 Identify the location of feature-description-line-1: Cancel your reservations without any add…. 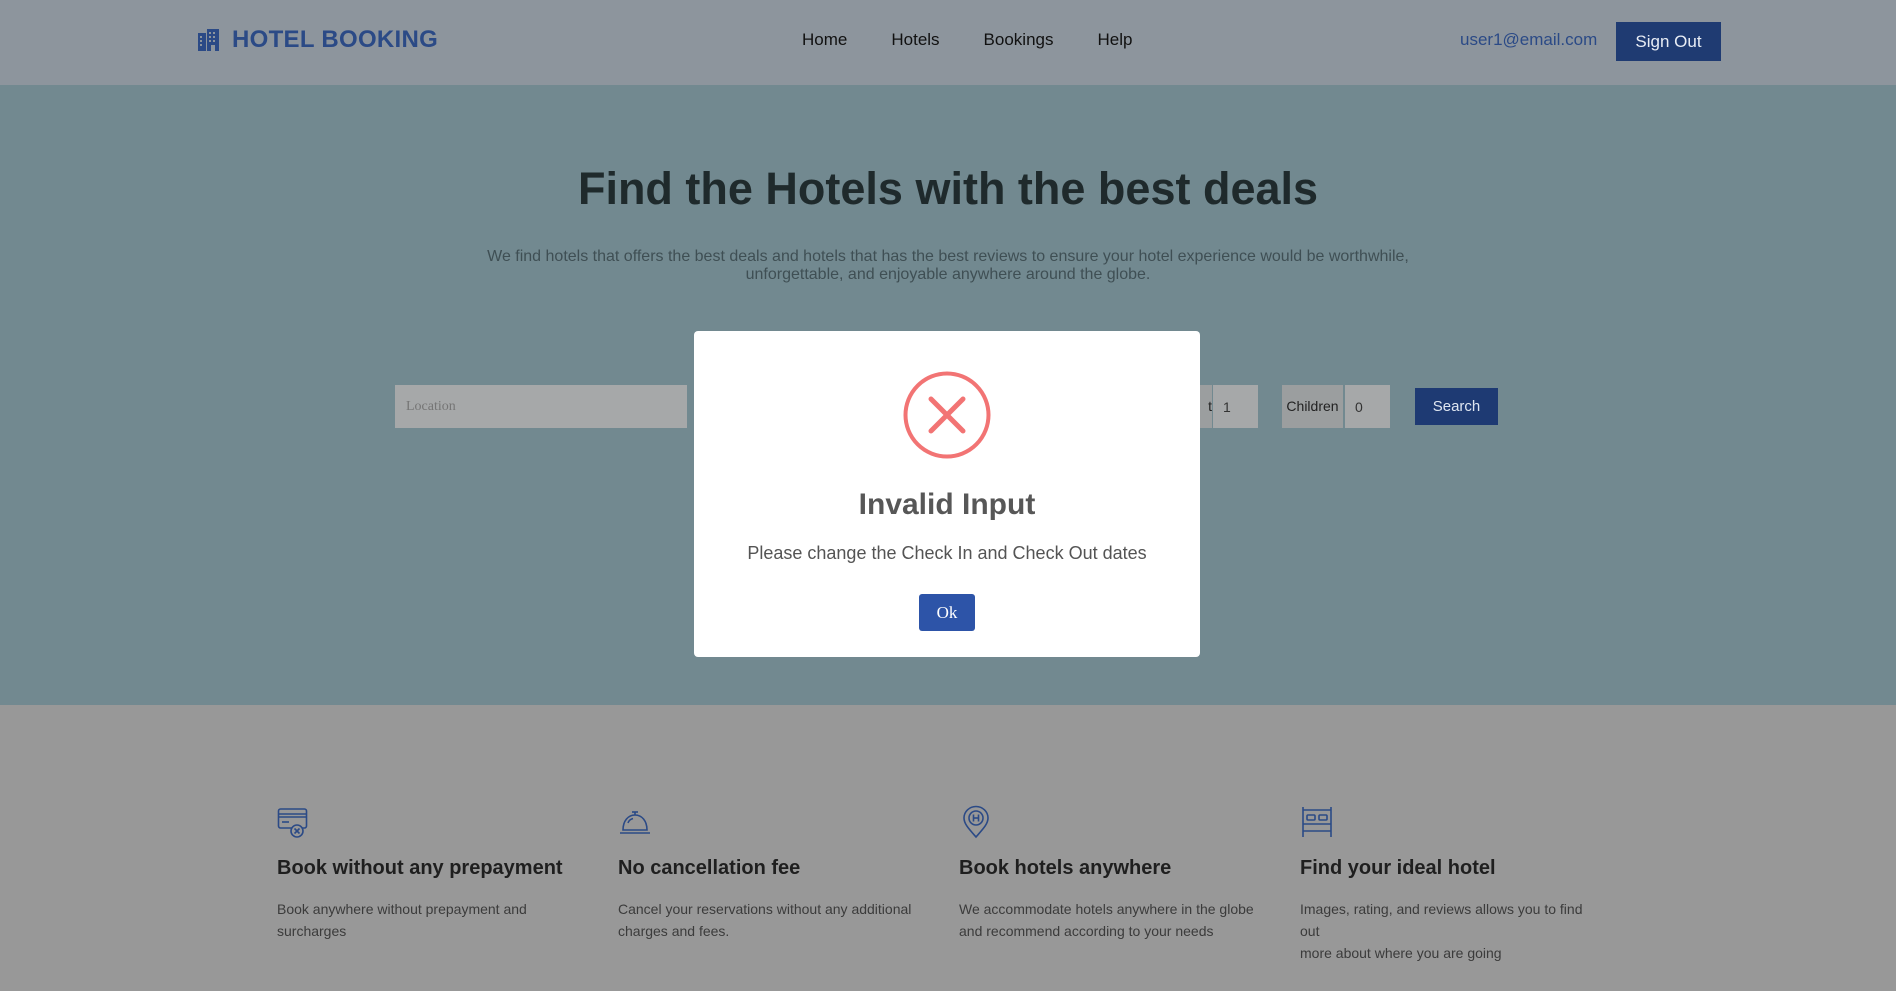
(765, 909).